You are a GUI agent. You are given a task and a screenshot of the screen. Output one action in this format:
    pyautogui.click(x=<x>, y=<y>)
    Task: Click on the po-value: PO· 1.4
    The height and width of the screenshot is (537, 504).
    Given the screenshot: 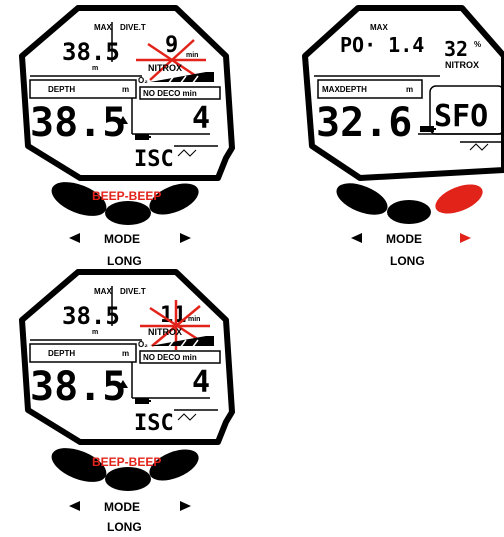 What is the action you would take?
    pyautogui.click(x=382, y=45)
    